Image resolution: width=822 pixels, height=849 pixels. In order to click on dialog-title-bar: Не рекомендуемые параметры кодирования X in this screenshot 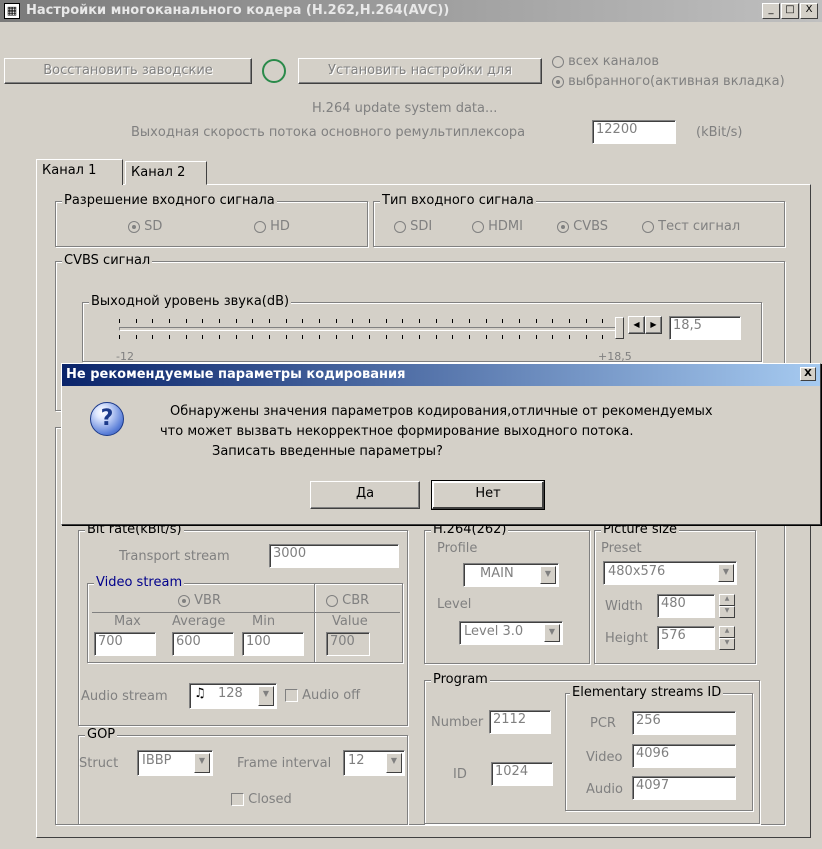, I will do `click(441, 375)`.